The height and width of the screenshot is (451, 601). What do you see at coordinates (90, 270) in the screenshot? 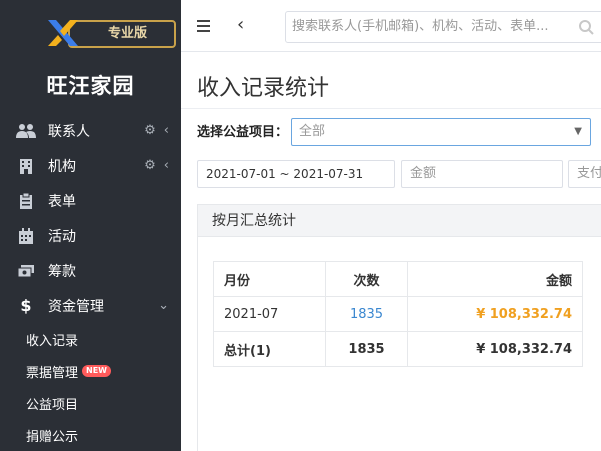
I see `sidebar-item-fundraising: 筹款` at bounding box center [90, 270].